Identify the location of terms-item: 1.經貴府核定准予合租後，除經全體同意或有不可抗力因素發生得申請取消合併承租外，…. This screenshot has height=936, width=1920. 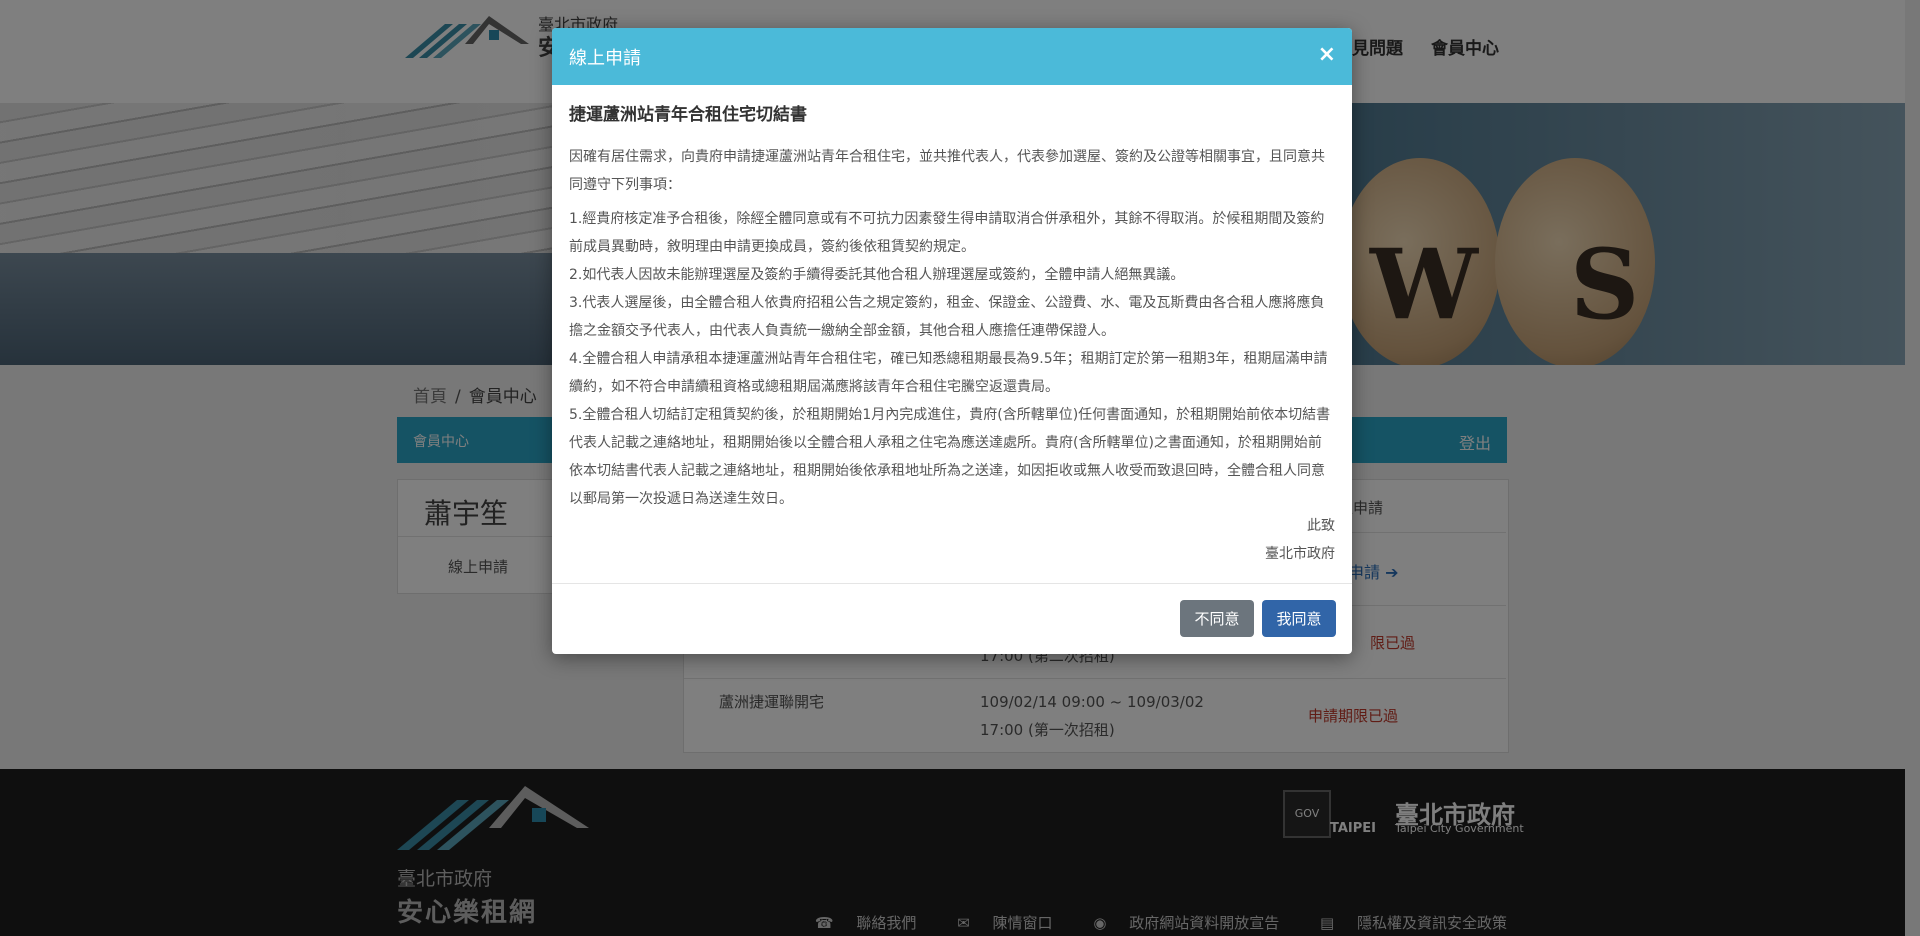
(947, 233).